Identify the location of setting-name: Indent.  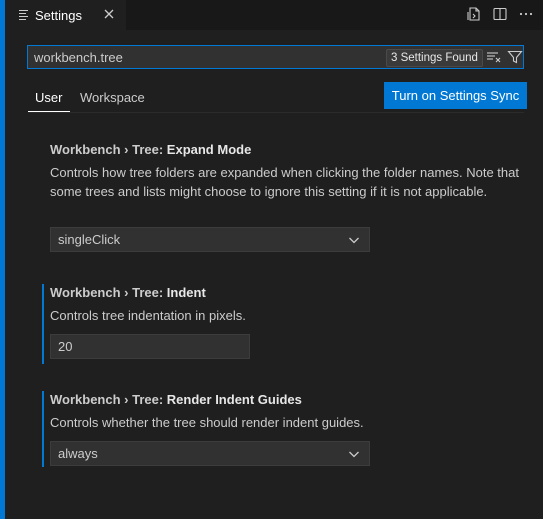
(186, 292).